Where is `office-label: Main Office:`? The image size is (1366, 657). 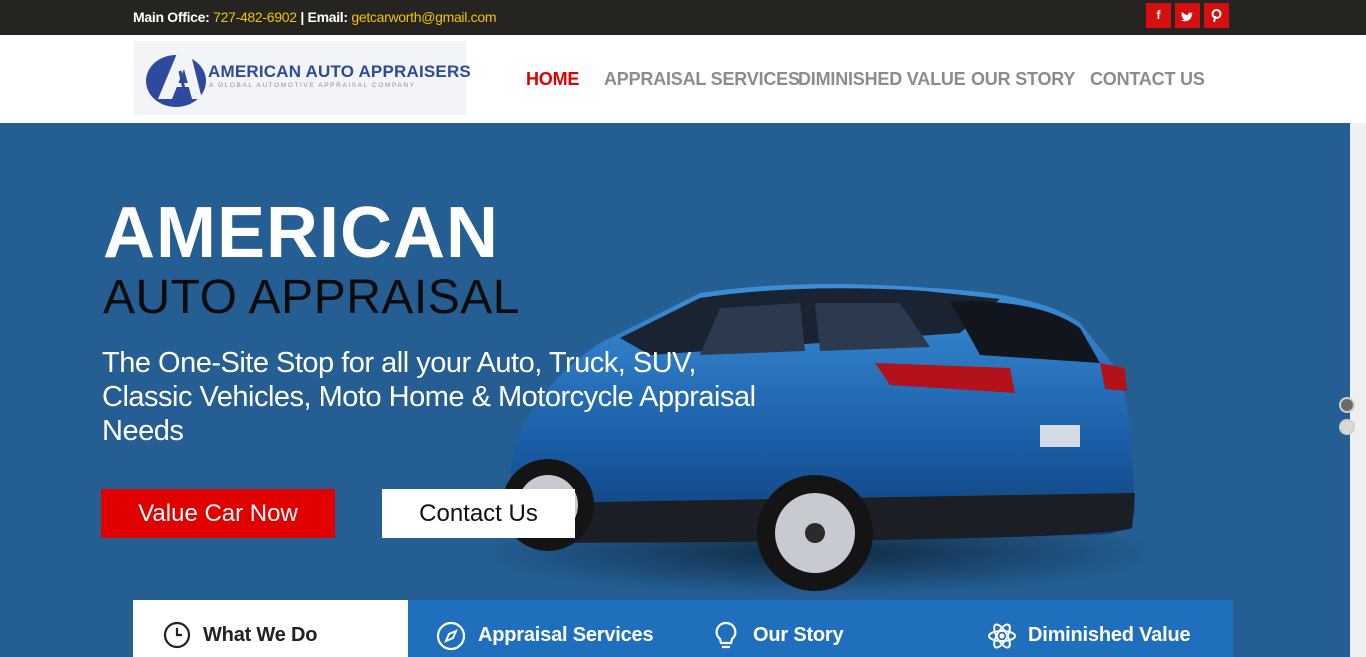
office-label: Main Office: is located at coordinates (171, 17).